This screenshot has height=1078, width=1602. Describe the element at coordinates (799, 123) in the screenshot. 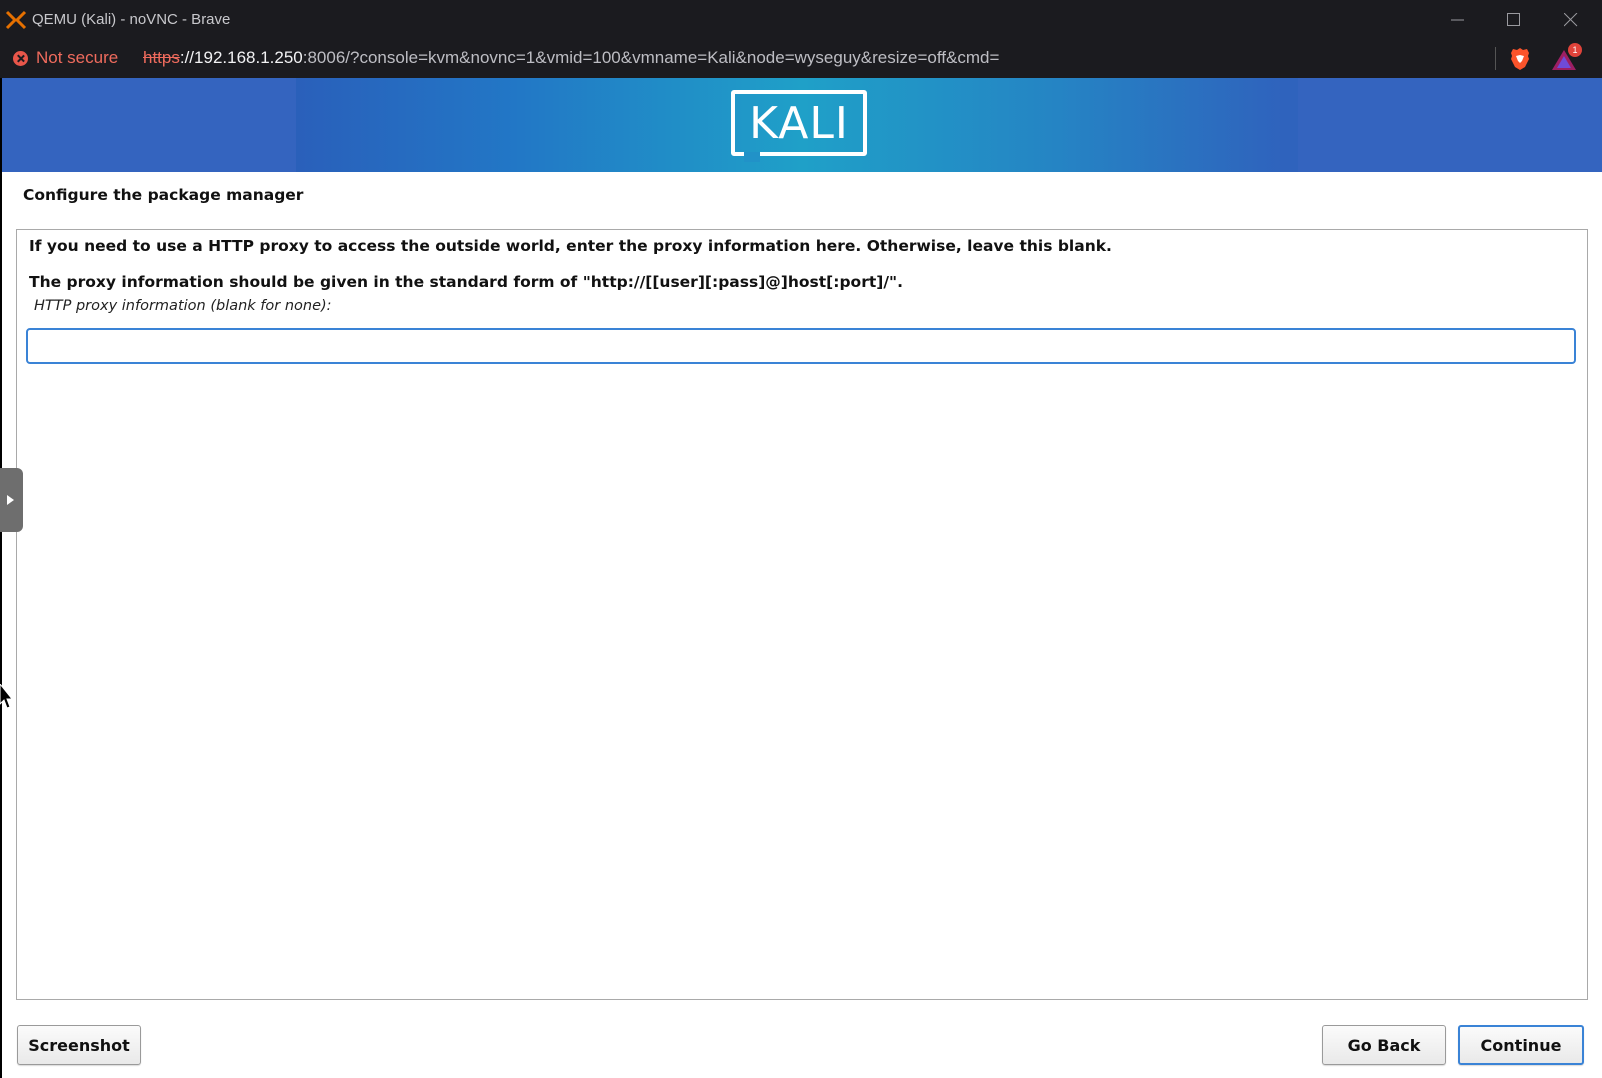

I see `kali-logo: KALI` at that location.